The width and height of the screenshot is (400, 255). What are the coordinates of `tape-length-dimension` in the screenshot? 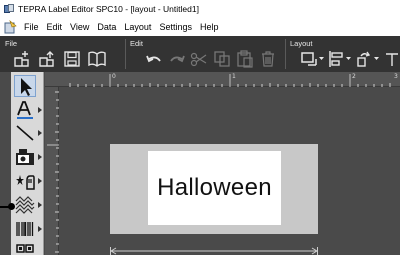 It's located at (214, 251).